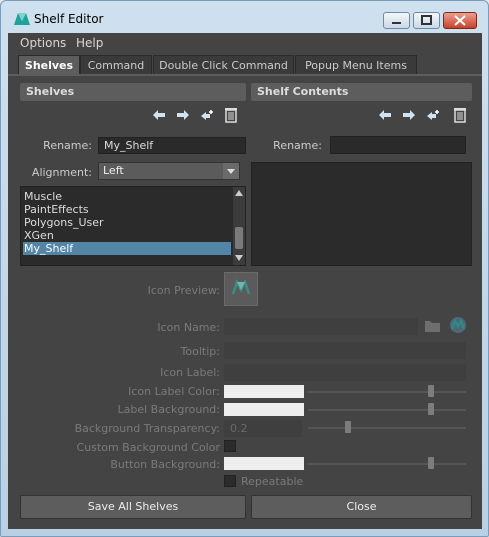  I want to click on scroll-down-icon, so click(239, 258).